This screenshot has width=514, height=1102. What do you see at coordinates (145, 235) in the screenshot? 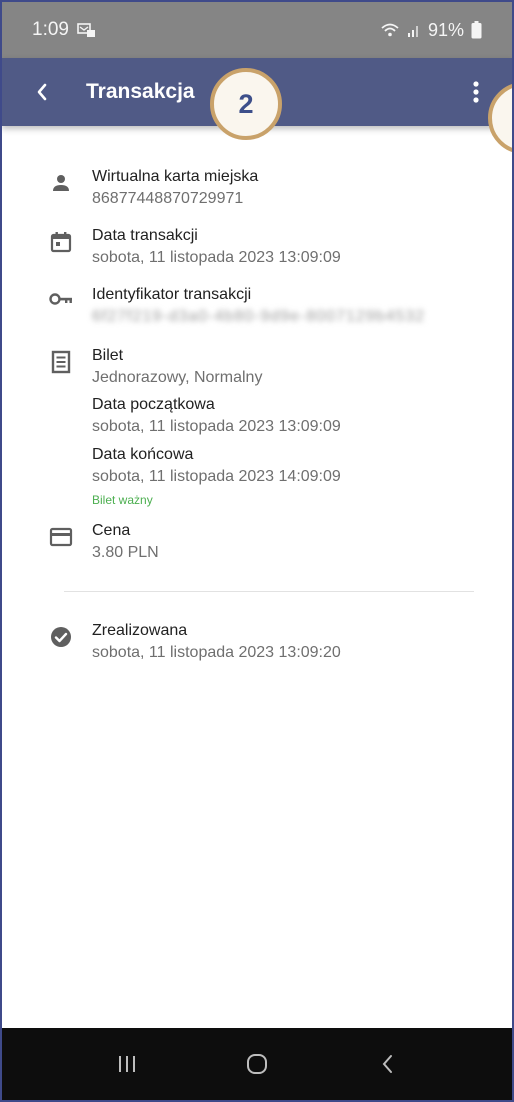
I see `date-label: Data transakcji` at bounding box center [145, 235].